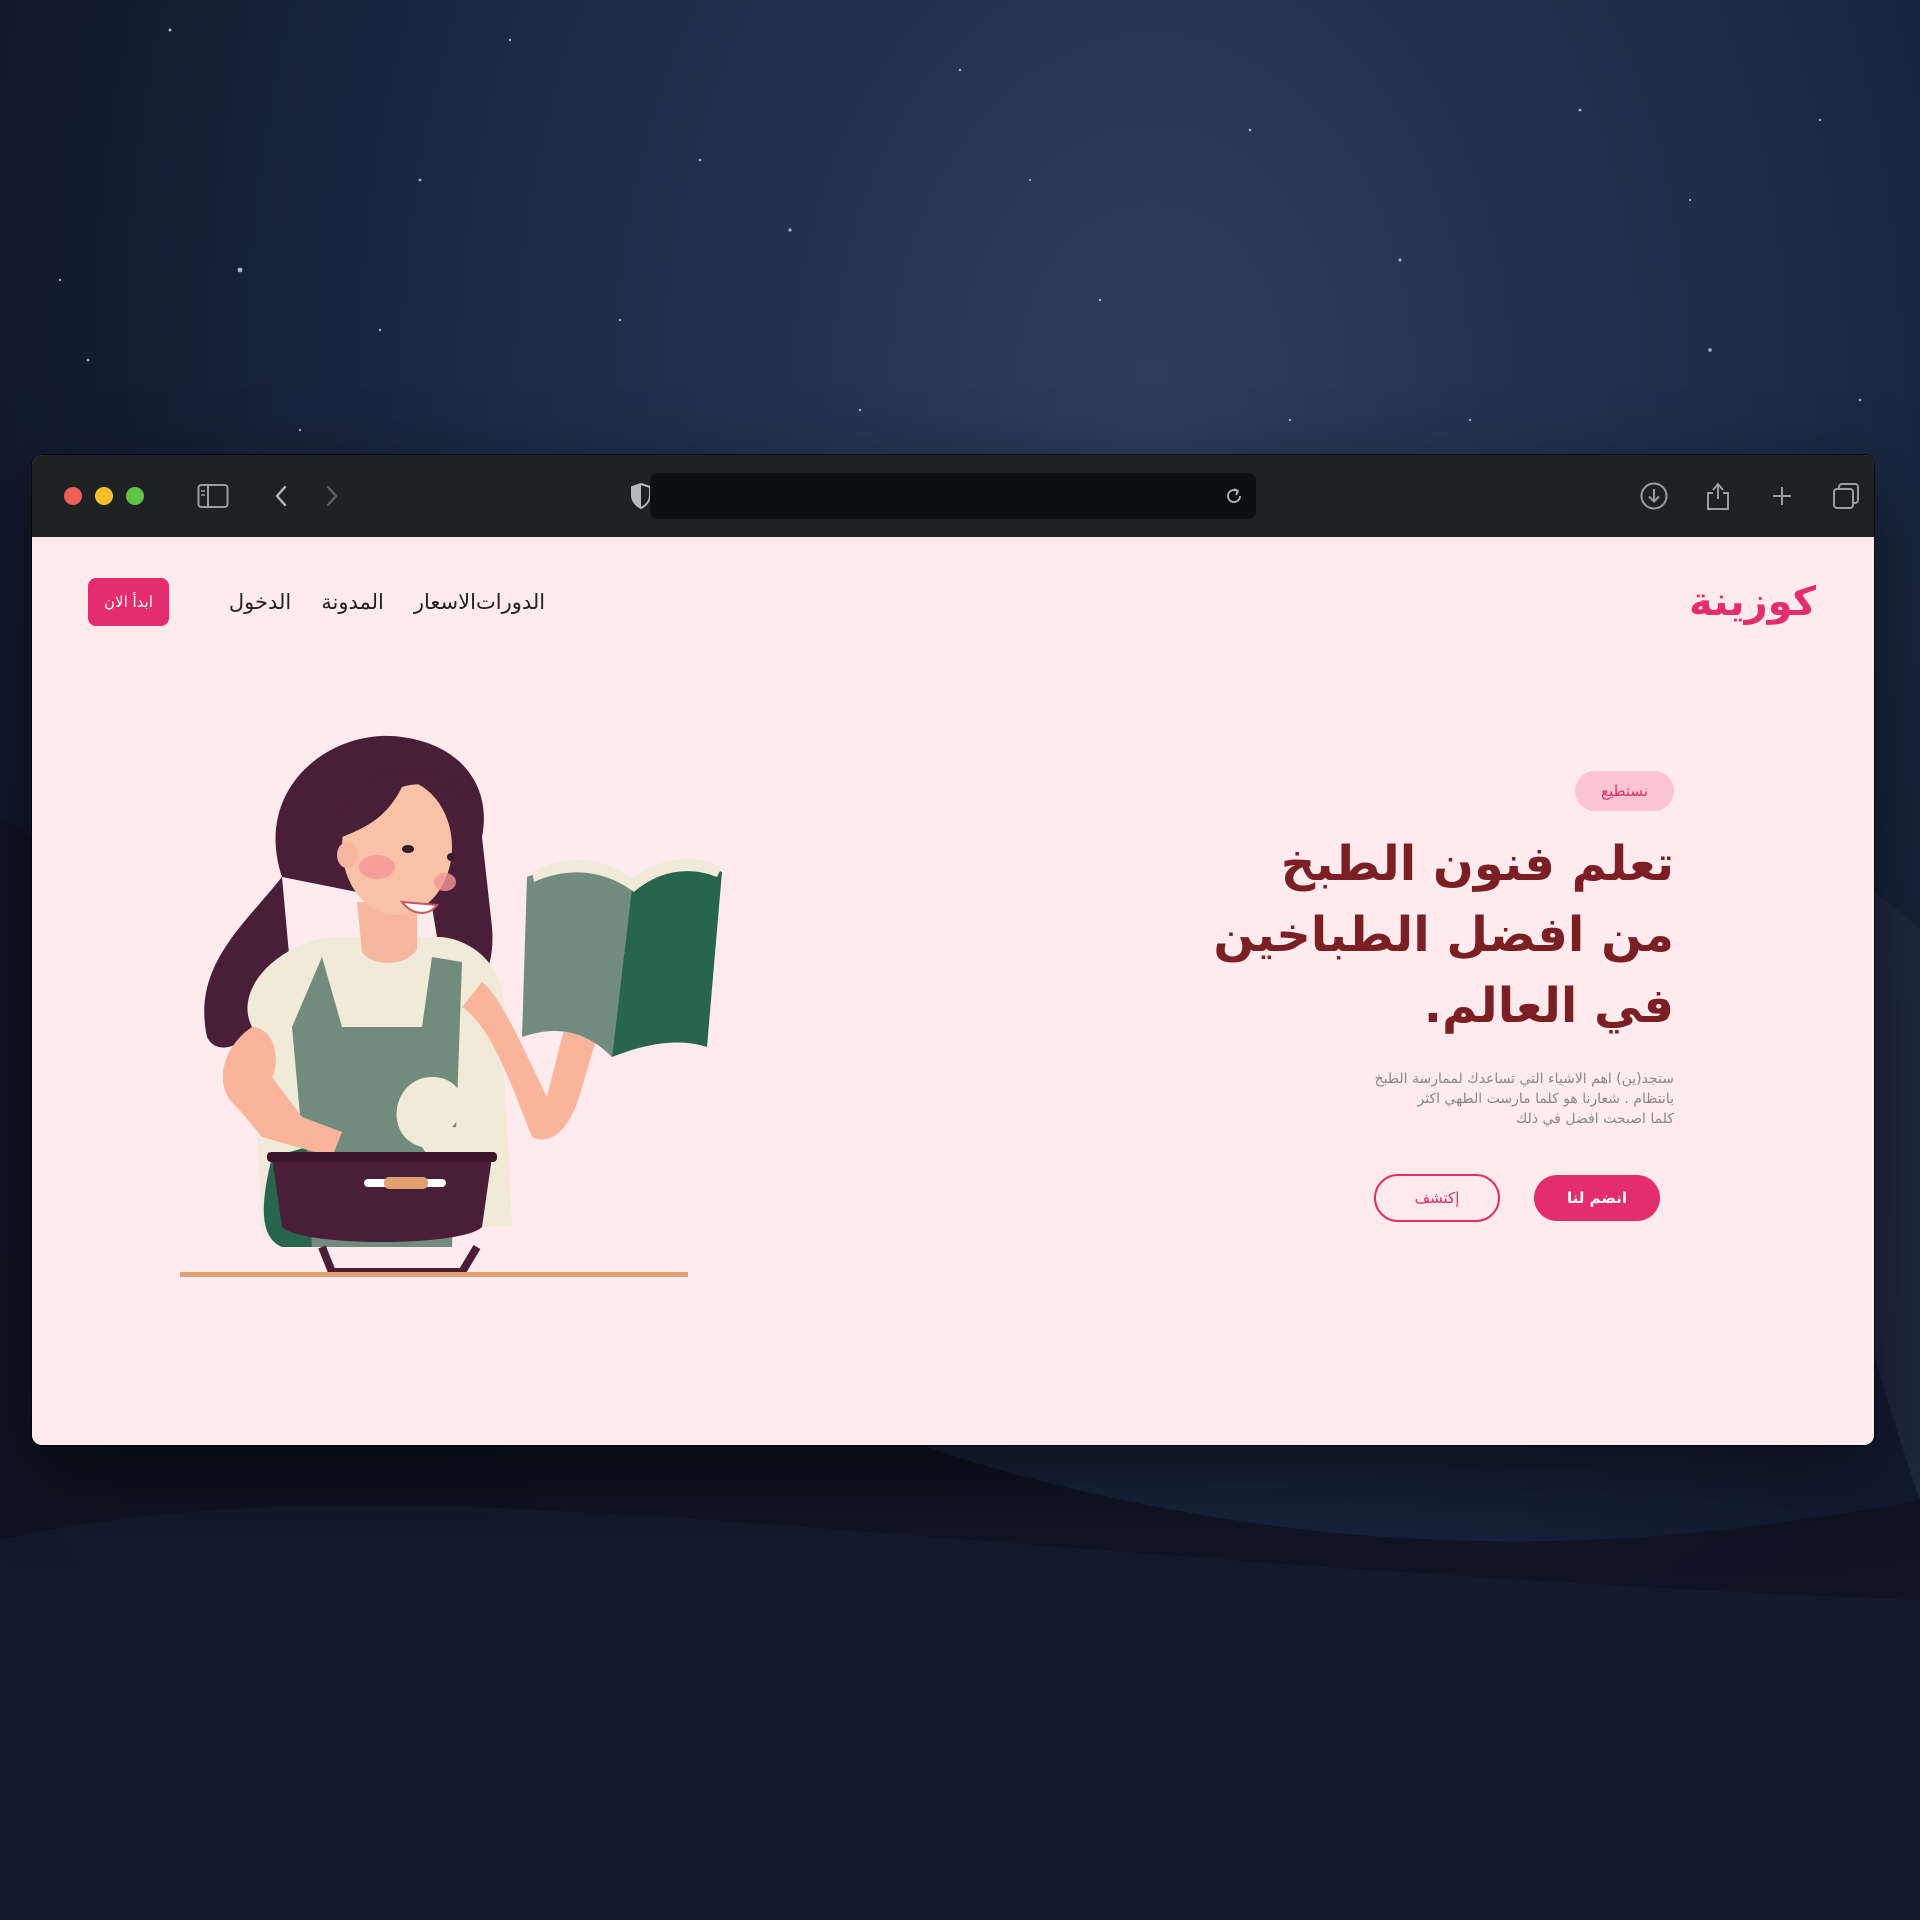 Image resolution: width=1920 pixels, height=1920 pixels. I want to click on nav-link-courses: الدورات, so click(510, 602).